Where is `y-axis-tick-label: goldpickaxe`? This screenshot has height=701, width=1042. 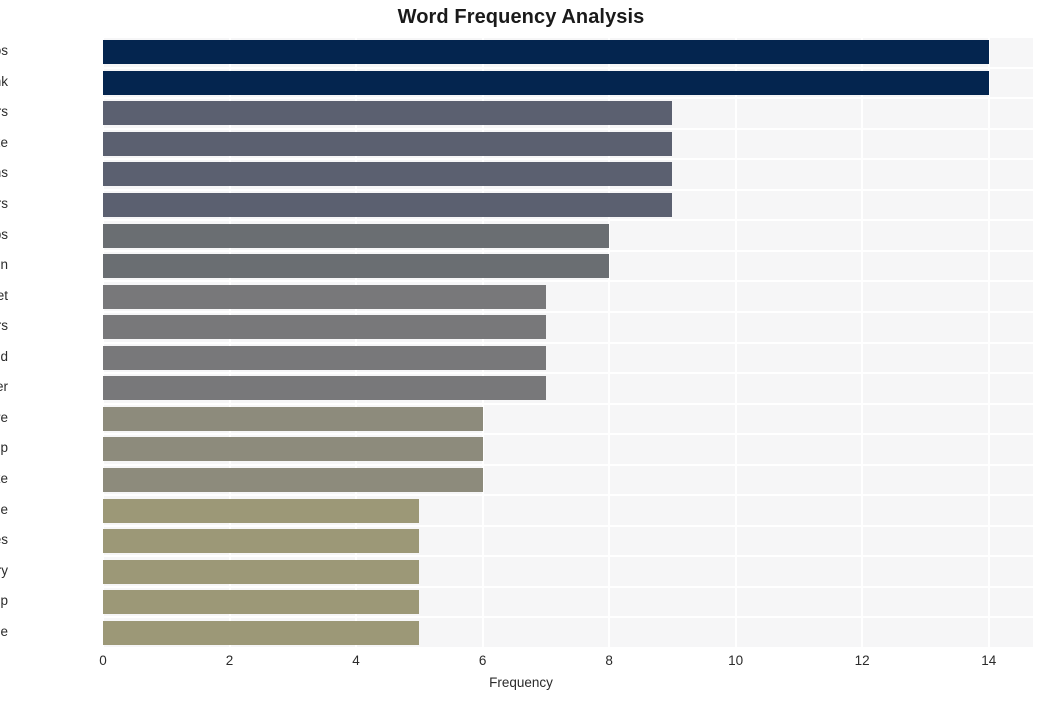 y-axis-tick-label: goldpickaxe is located at coordinates (4, 142).